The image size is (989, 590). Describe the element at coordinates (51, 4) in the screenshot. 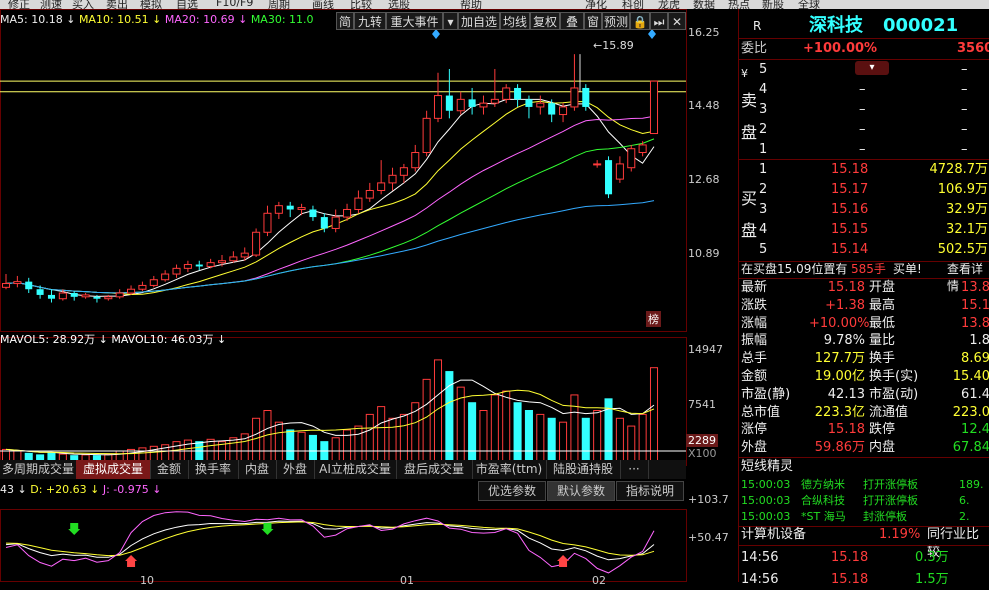

I see `menu-item: 测速` at that location.